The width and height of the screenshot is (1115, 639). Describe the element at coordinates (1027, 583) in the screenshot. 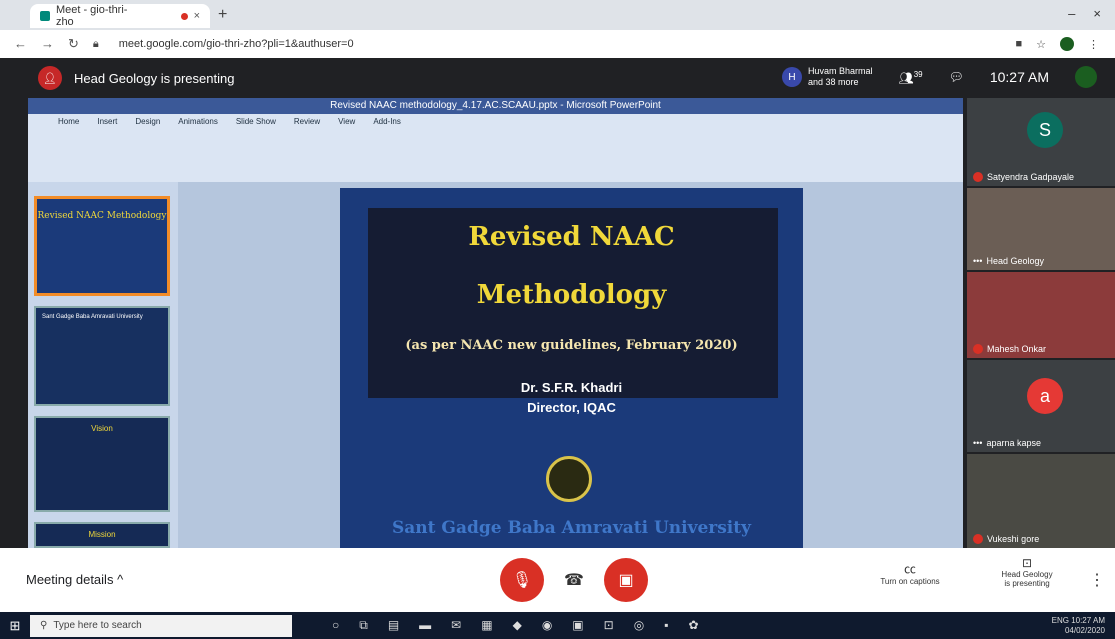

I see `present-label-line2: is presenting` at that location.